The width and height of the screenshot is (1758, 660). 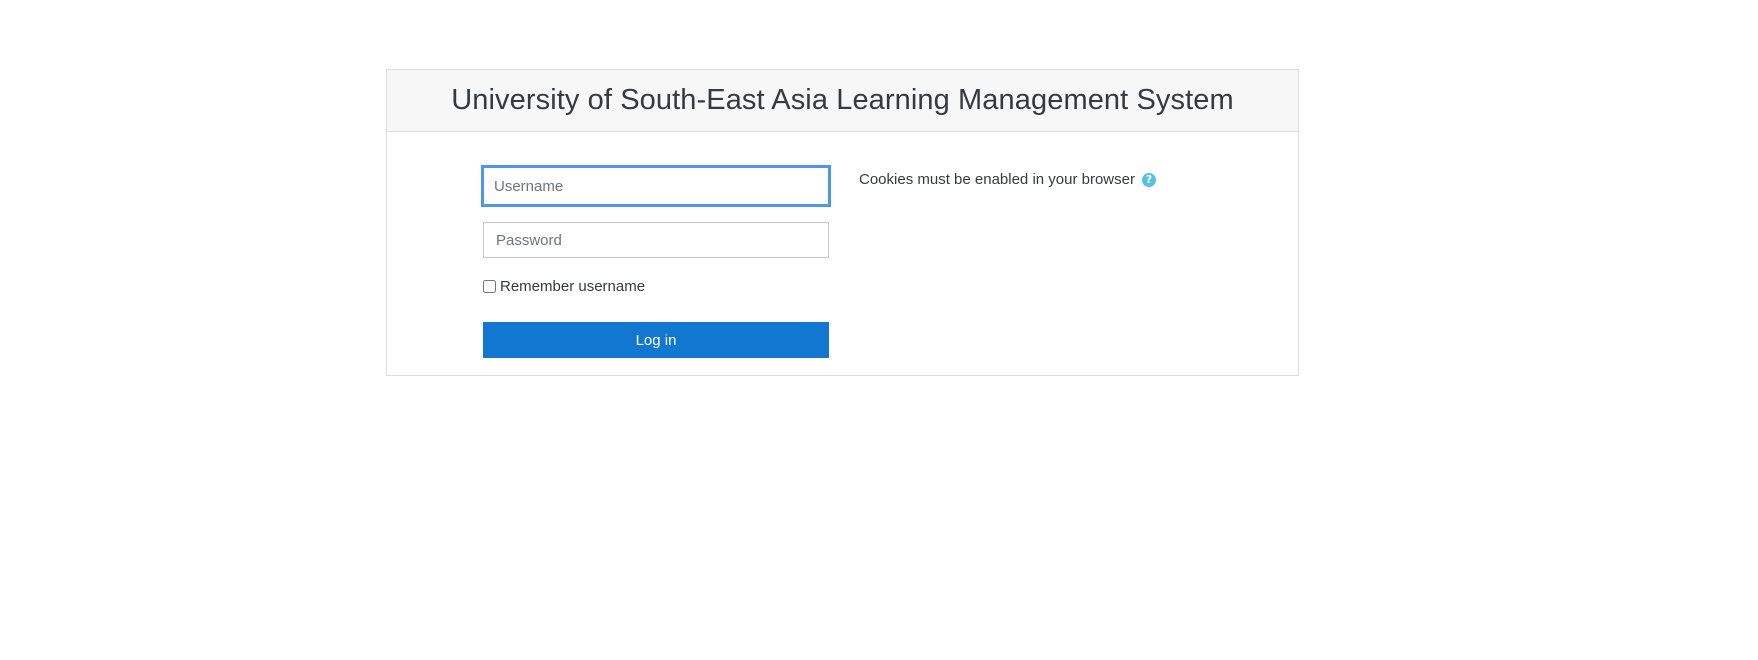 I want to click on username-input, so click(x=656, y=186).